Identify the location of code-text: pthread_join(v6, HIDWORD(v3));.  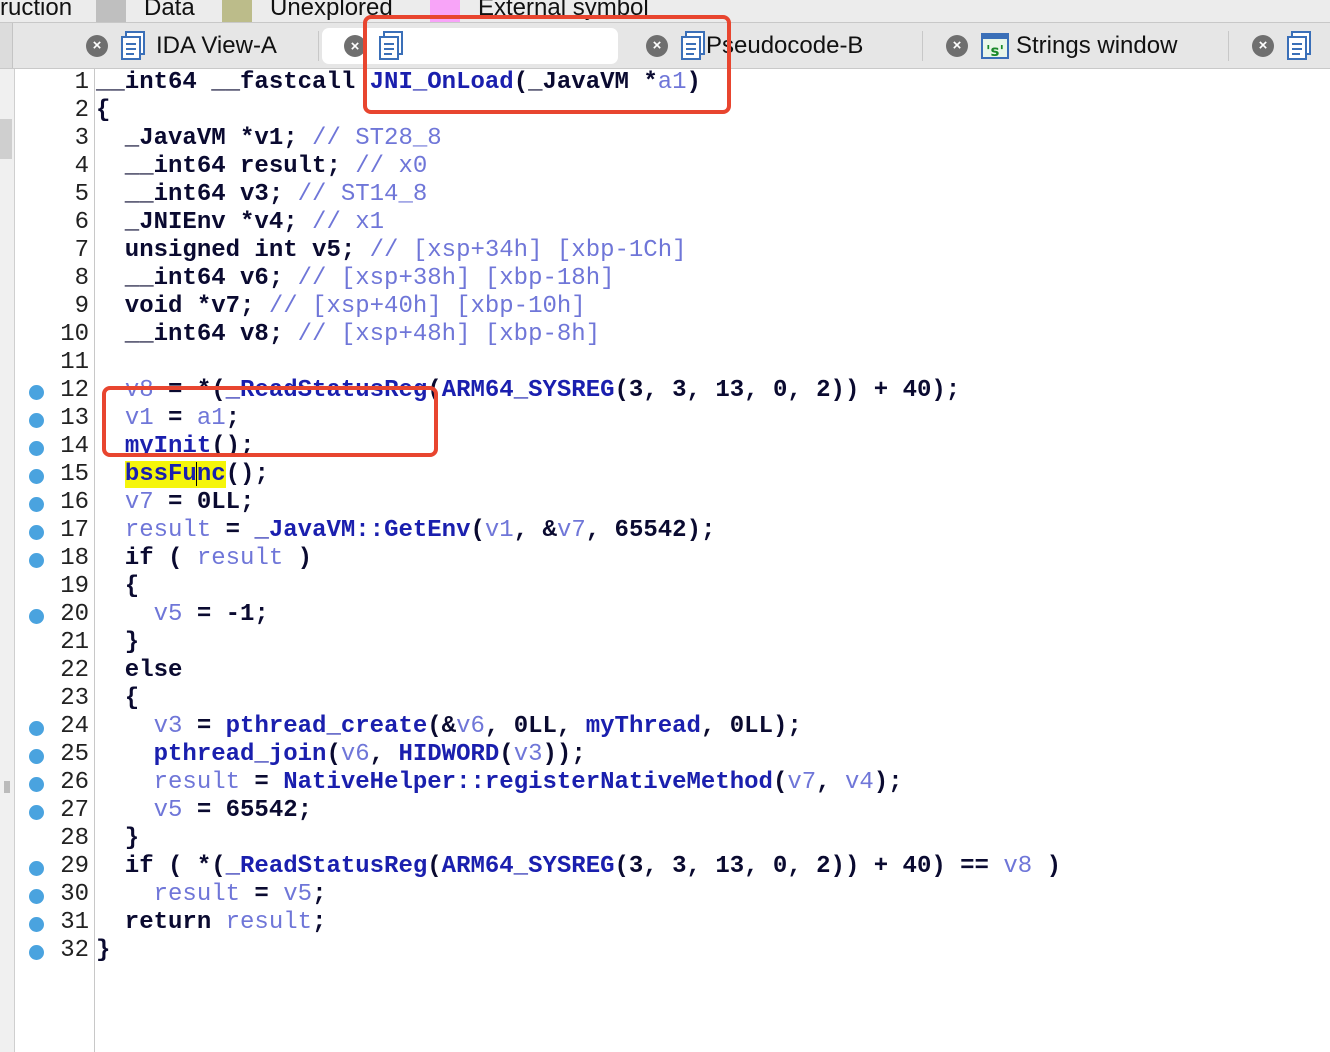
(341, 755).